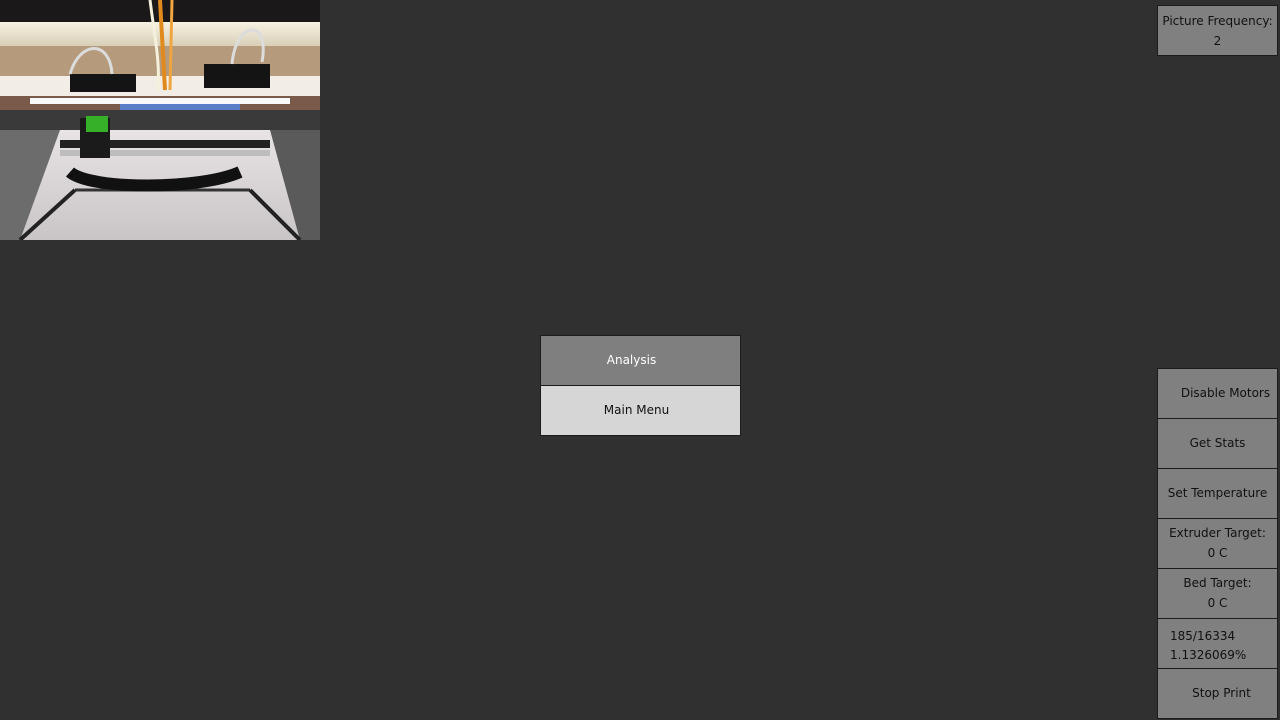 This screenshot has width=1280, height=720. I want to click on bed-target-field: Bed Target: 0 C, so click(1217, 593).